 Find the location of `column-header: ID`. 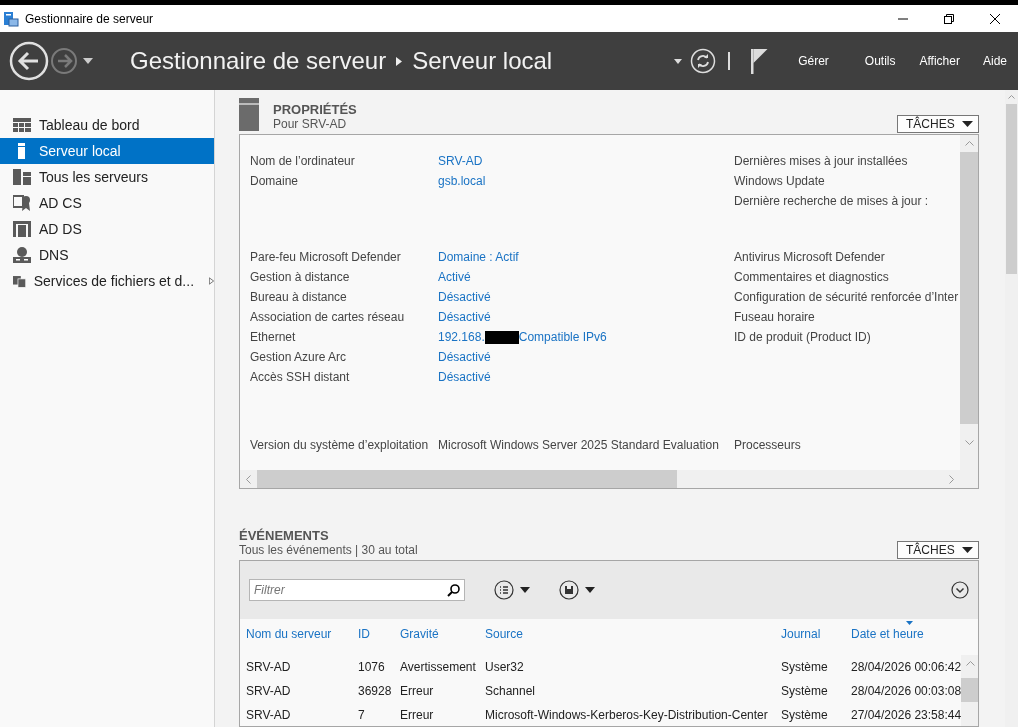

column-header: ID is located at coordinates (379, 634).